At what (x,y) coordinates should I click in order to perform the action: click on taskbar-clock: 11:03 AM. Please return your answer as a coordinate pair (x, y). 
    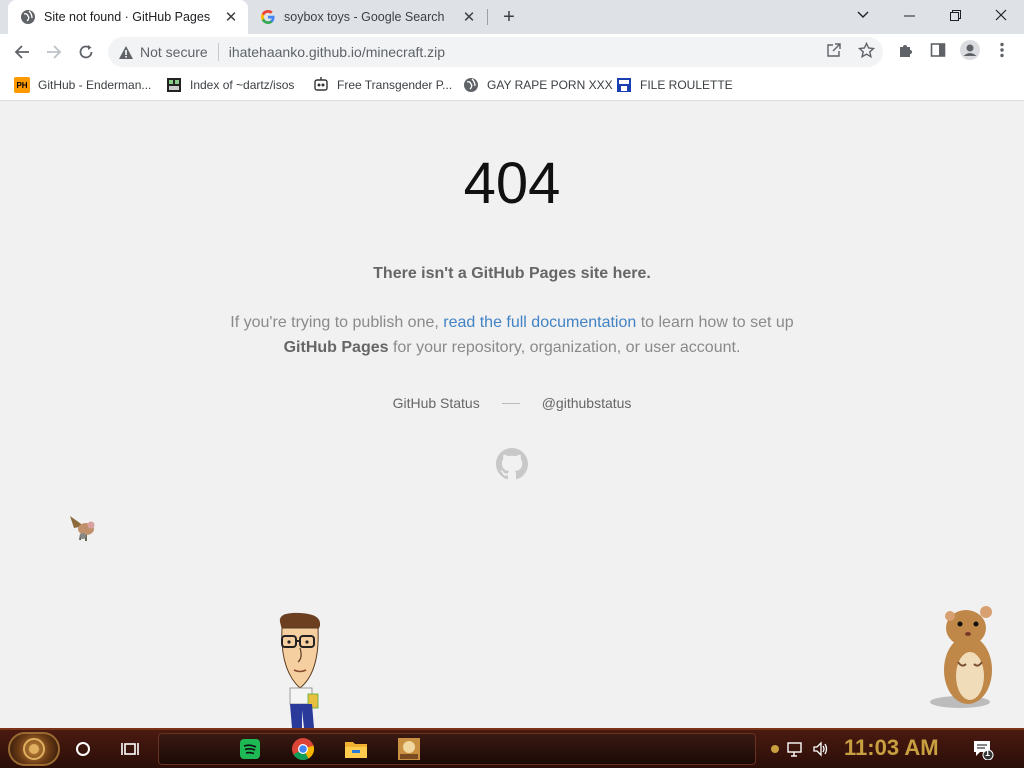
    Looking at the image, I should click on (891, 748).